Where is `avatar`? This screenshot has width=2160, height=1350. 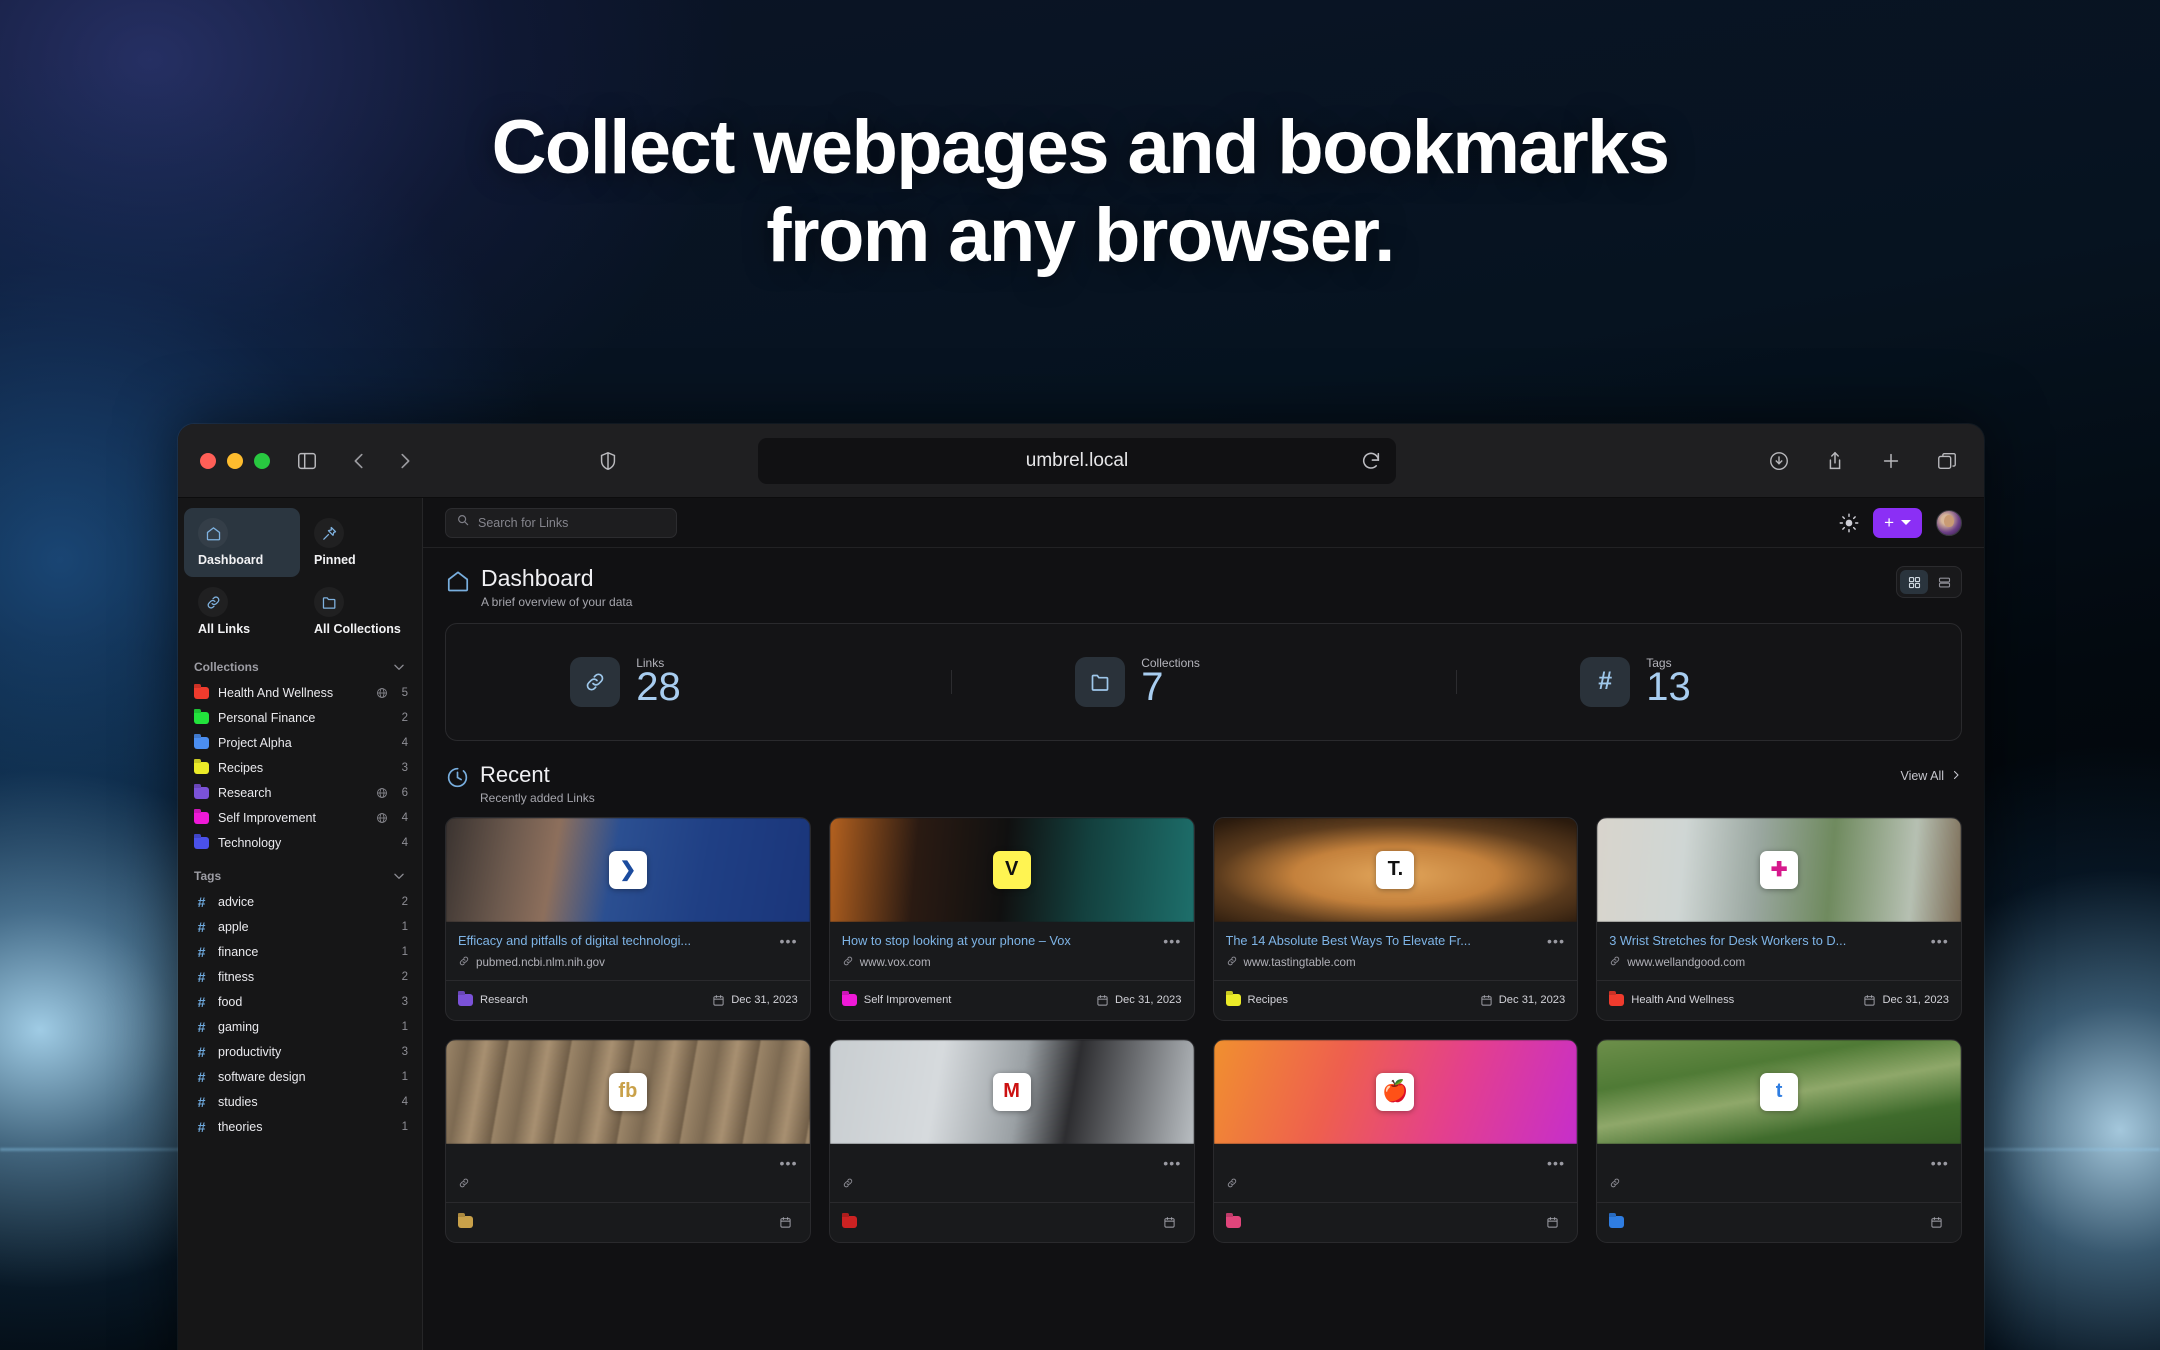
avatar is located at coordinates (1949, 522).